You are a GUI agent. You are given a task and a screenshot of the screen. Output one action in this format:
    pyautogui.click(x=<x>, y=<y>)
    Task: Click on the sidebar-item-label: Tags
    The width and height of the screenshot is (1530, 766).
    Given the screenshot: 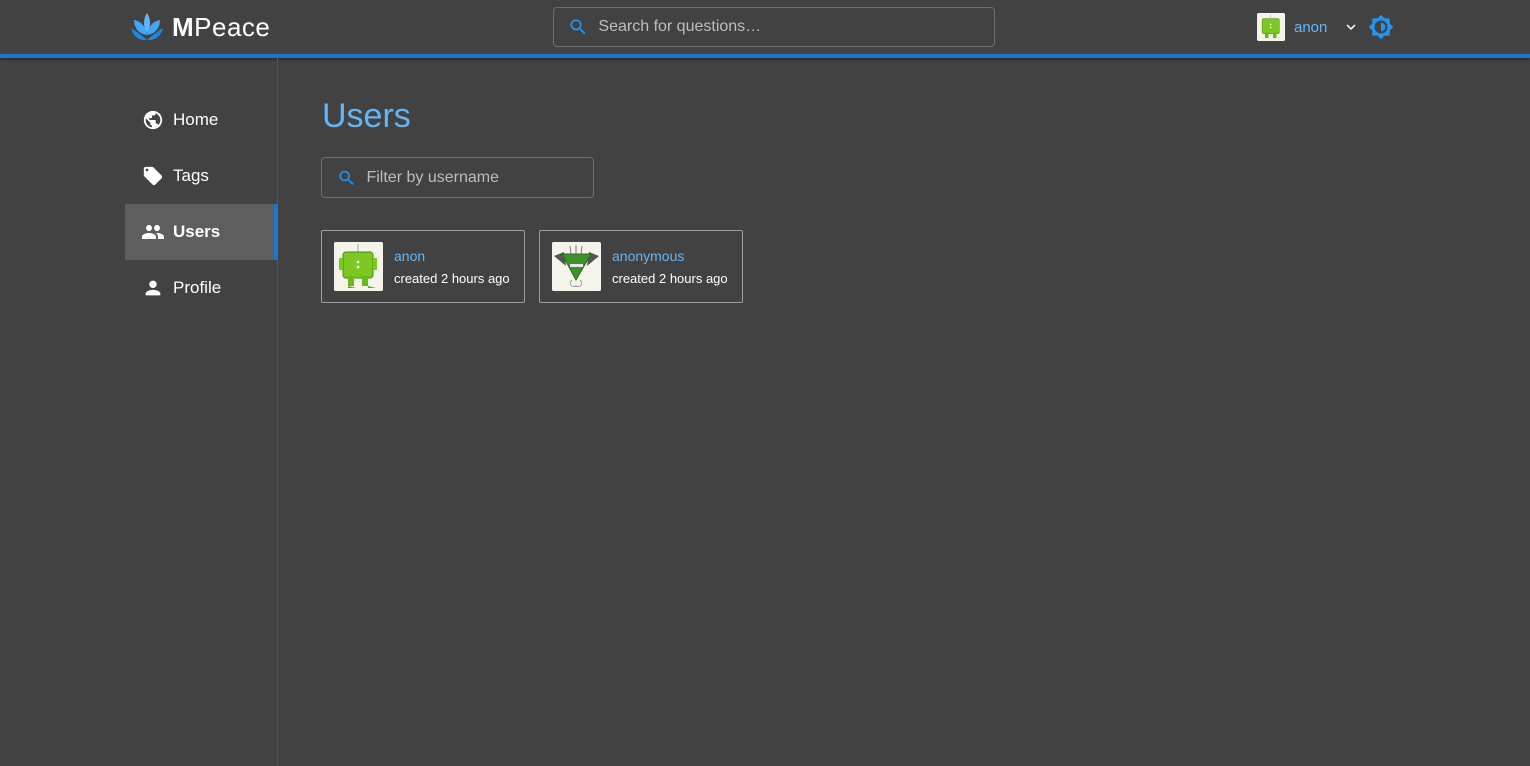 What is the action you would take?
    pyautogui.click(x=191, y=175)
    